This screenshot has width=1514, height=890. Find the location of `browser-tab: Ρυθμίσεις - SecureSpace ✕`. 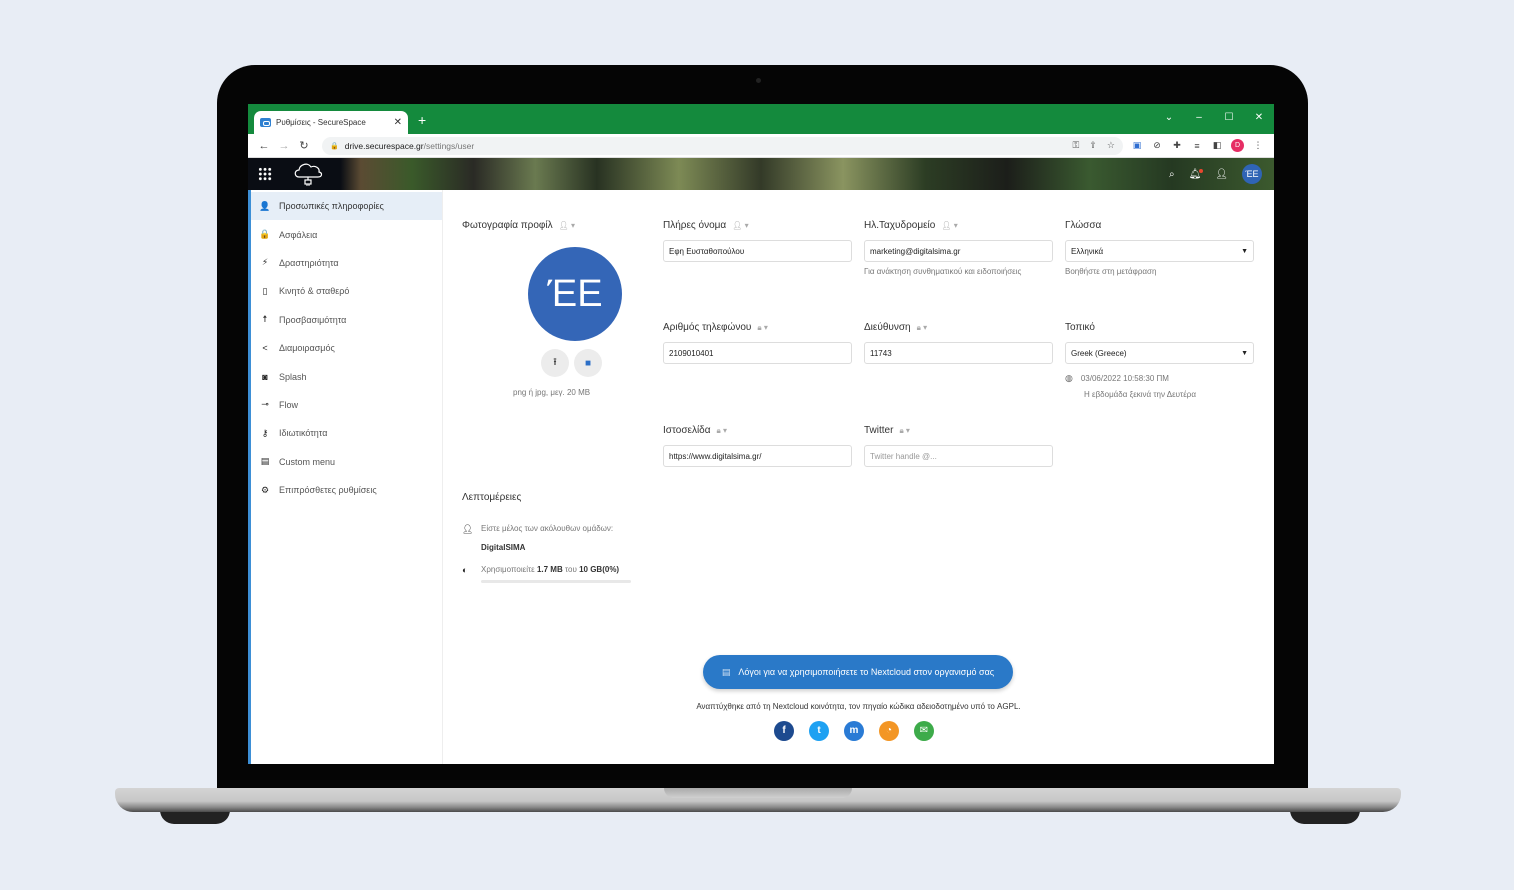

browser-tab: Ρυθμίσεις - SecureSpace ✕ is located at coordinates (331, 122).